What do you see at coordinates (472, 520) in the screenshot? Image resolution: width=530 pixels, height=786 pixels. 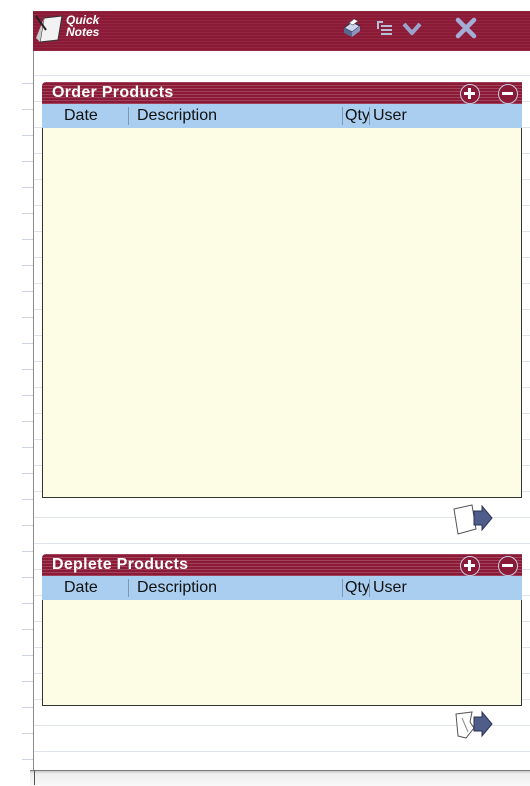 I see `export-note-icon` at bounding box center [472, 520].